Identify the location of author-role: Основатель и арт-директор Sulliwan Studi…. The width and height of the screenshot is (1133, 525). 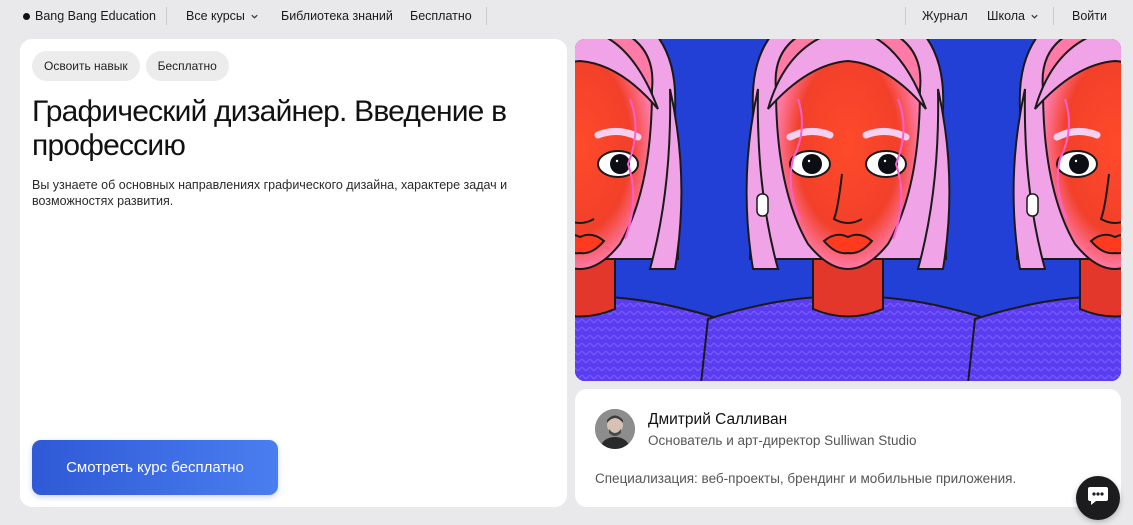
(782, 440).